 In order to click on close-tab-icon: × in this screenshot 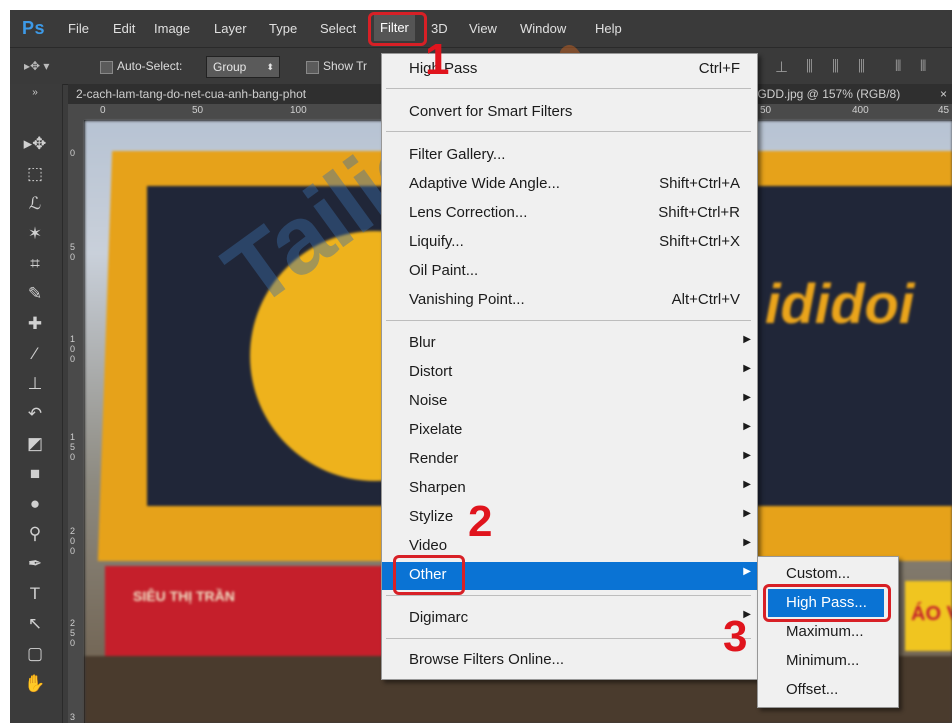, I will do `click(943, 94)`.